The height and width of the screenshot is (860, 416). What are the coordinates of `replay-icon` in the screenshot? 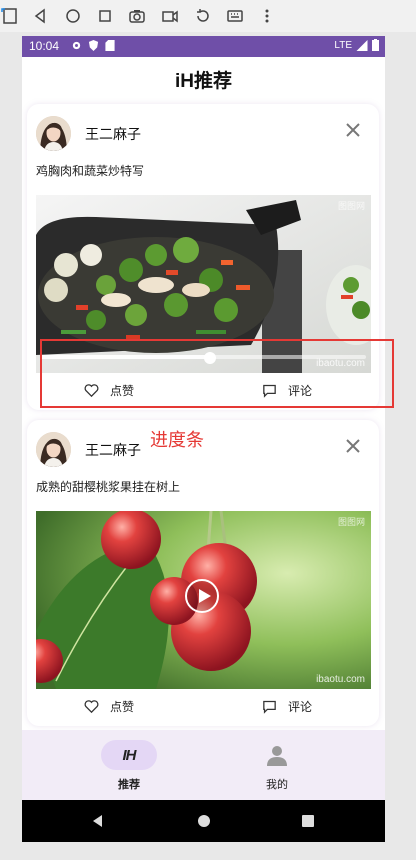 It's located at (203, 16).